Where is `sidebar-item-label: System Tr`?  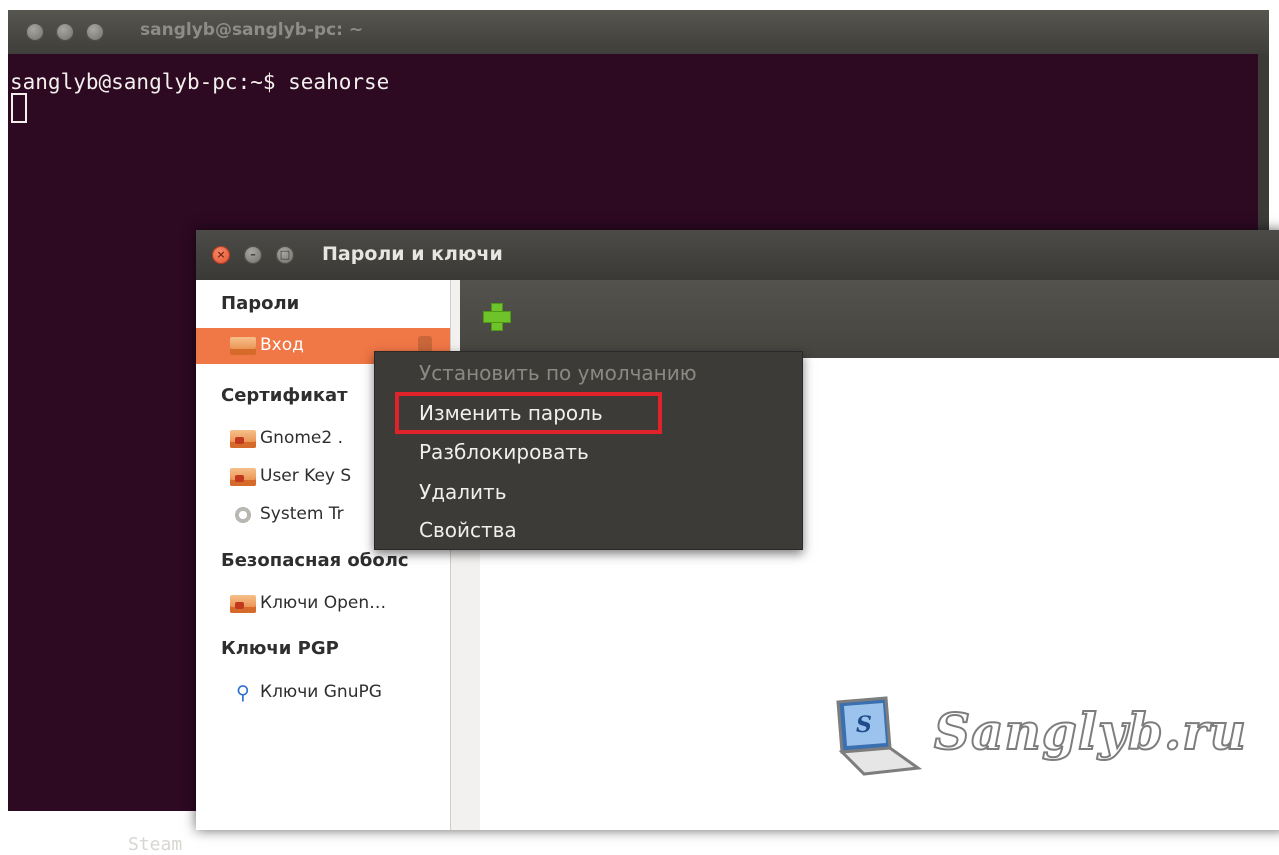
sidebar-item-label: System Tr is located at coordinates (302, 514).